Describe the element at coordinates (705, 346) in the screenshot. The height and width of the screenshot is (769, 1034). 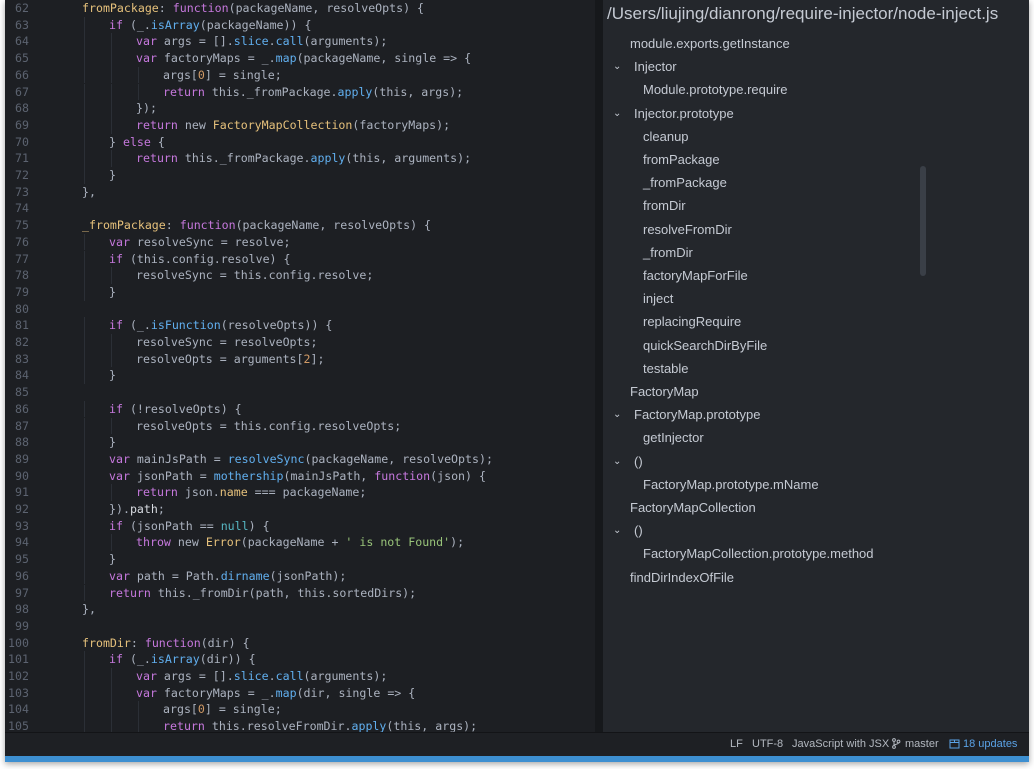
I see `symbol-item: quickSearchDirByFile` at that location.